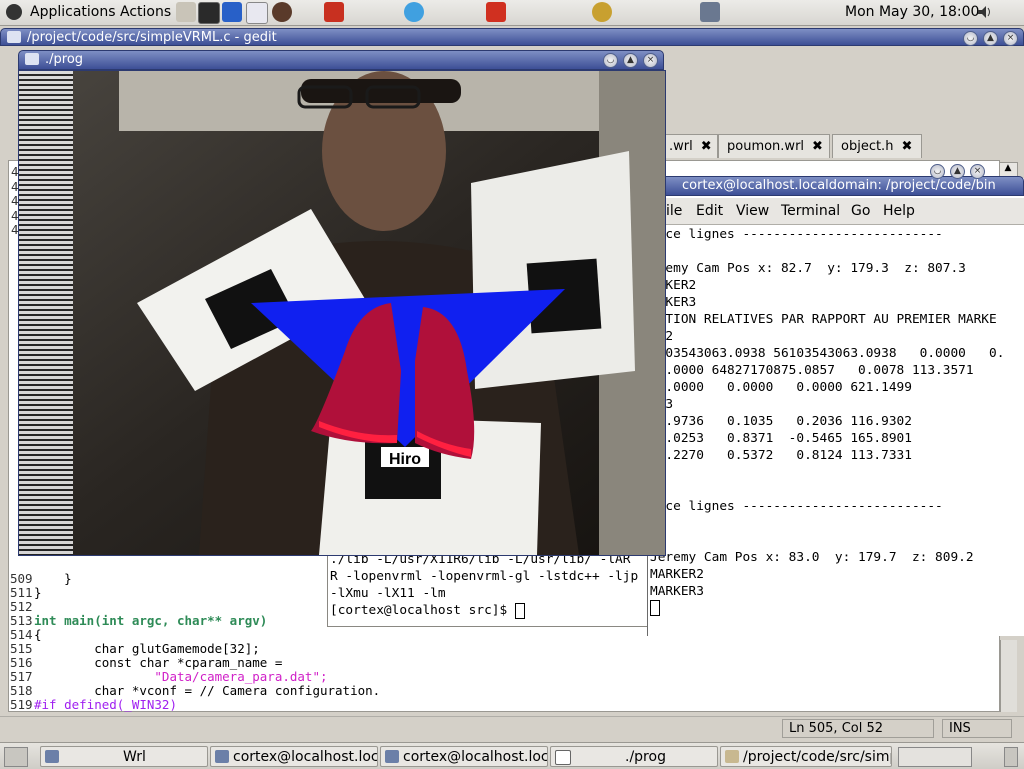 This screenshot has width=1024, height=769. I want to click on taskbar-item-gedit: /project/code/src/simpl, so click(806, 756).